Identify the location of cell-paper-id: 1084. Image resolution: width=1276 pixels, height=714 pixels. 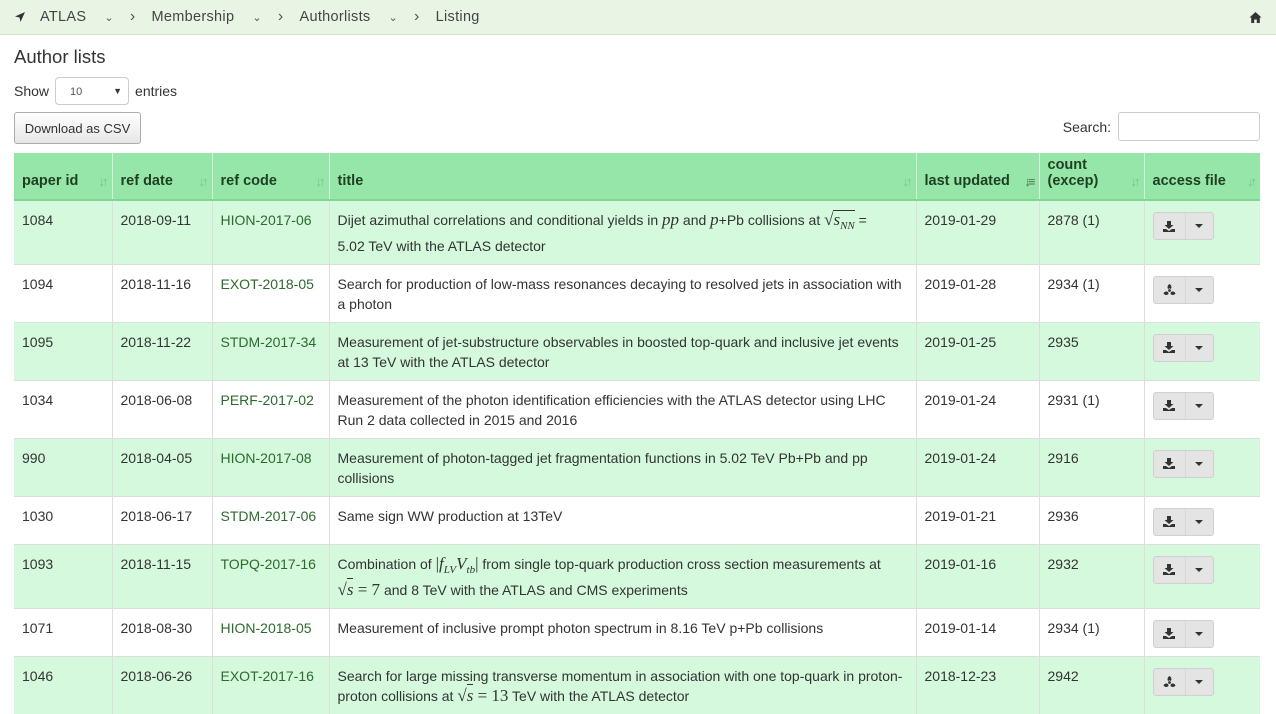
(63, 232).